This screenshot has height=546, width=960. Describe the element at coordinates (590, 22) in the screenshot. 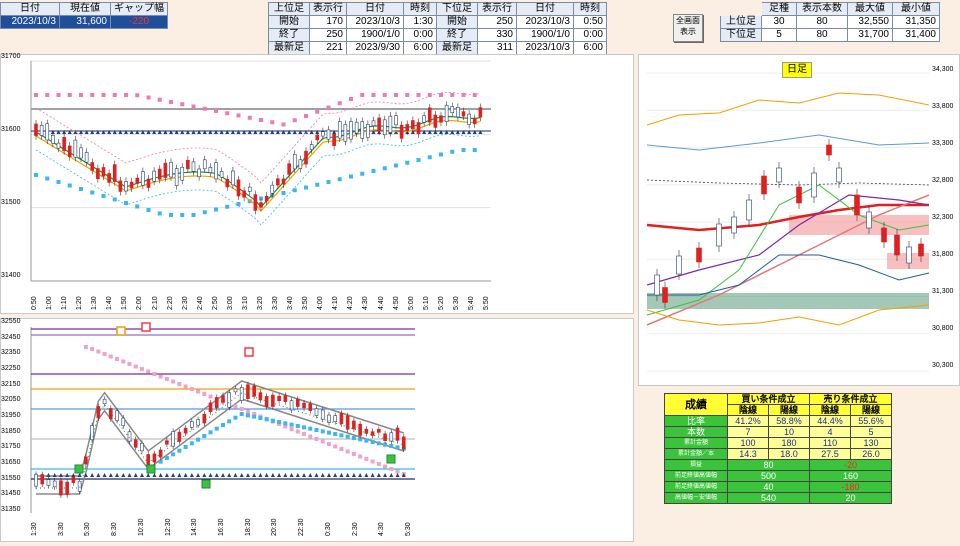

I see `cell: 0:50` at that location.